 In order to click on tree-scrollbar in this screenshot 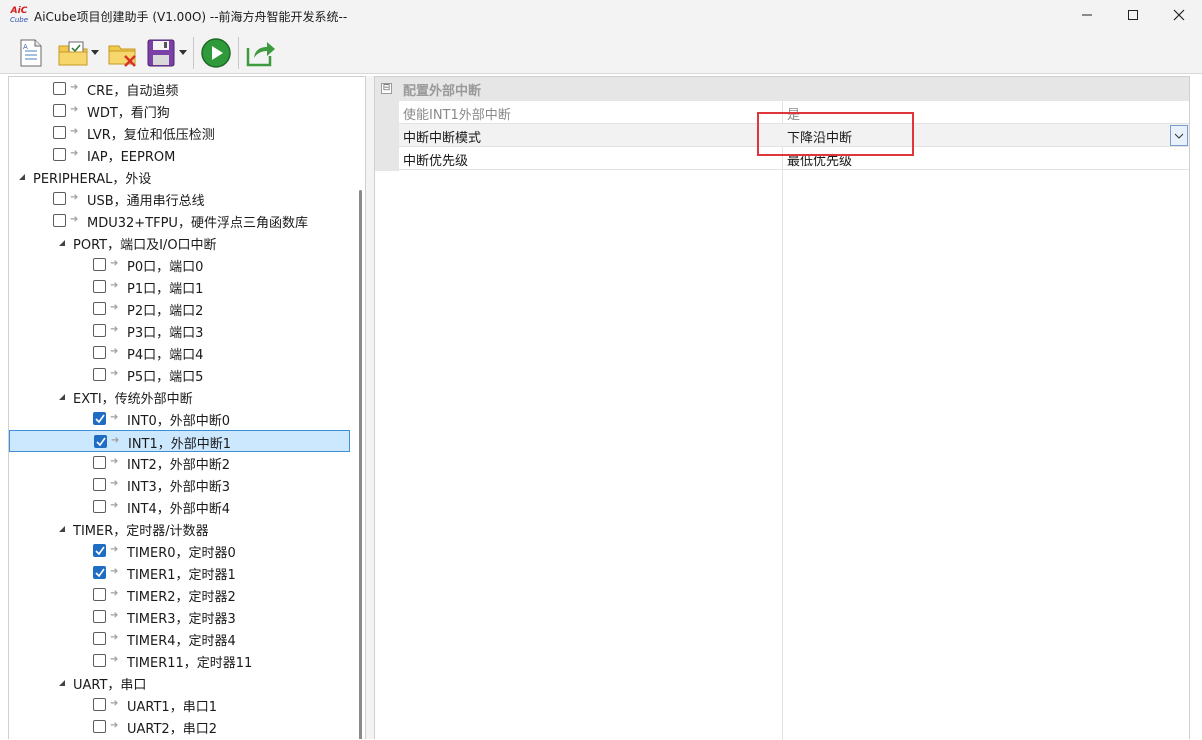, I will do `click(360, 408)`.